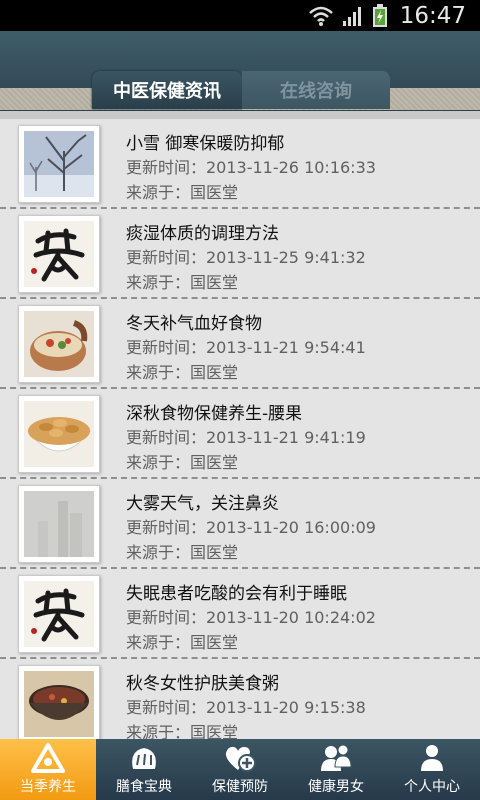  I want to click on tab-online-consult: 在线咨询, so click(316, 90).